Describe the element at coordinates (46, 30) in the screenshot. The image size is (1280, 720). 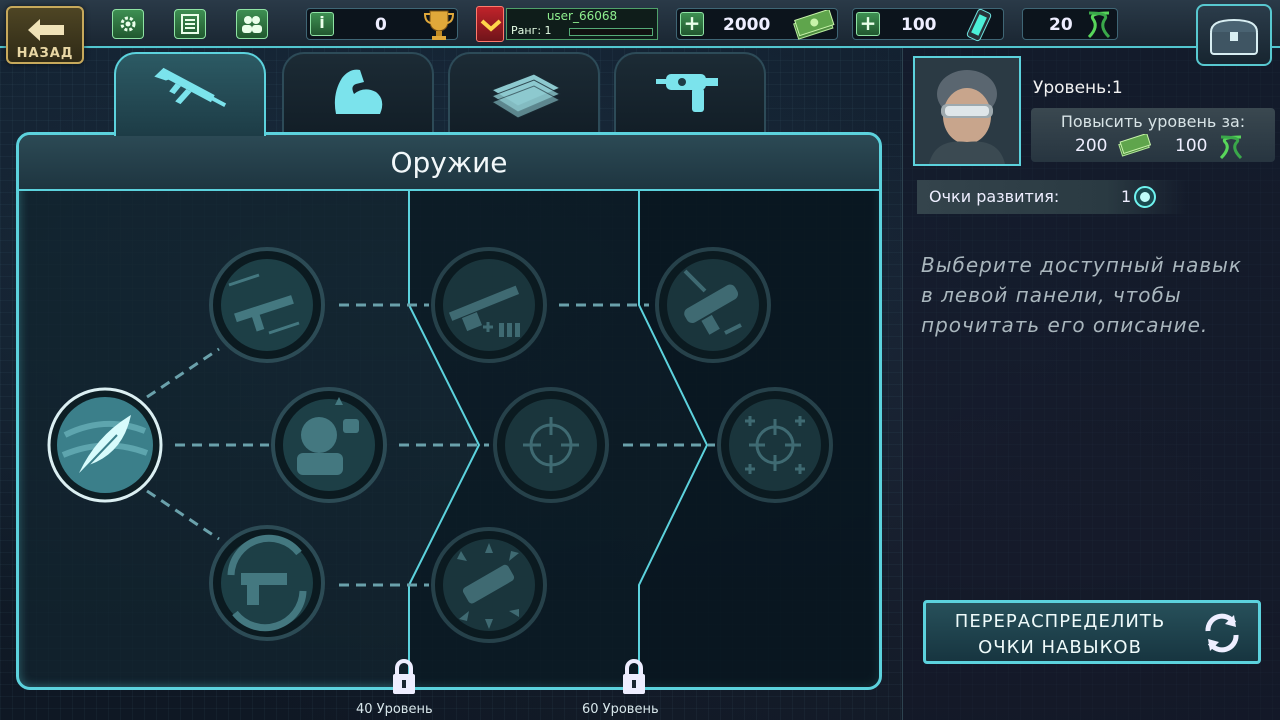
I see `back-arrow-icon` at that location.